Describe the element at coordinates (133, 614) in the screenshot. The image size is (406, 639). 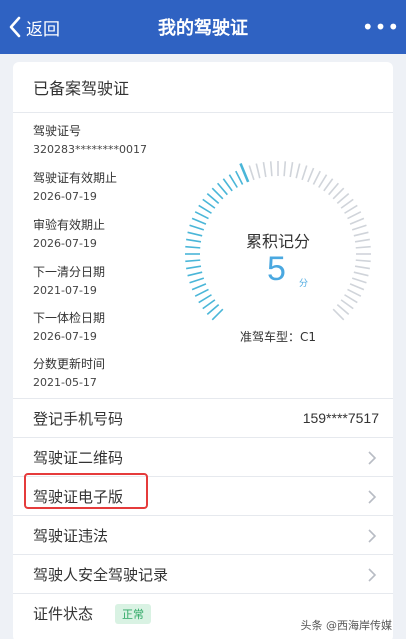
I see `status-badge: 正常` at that location.